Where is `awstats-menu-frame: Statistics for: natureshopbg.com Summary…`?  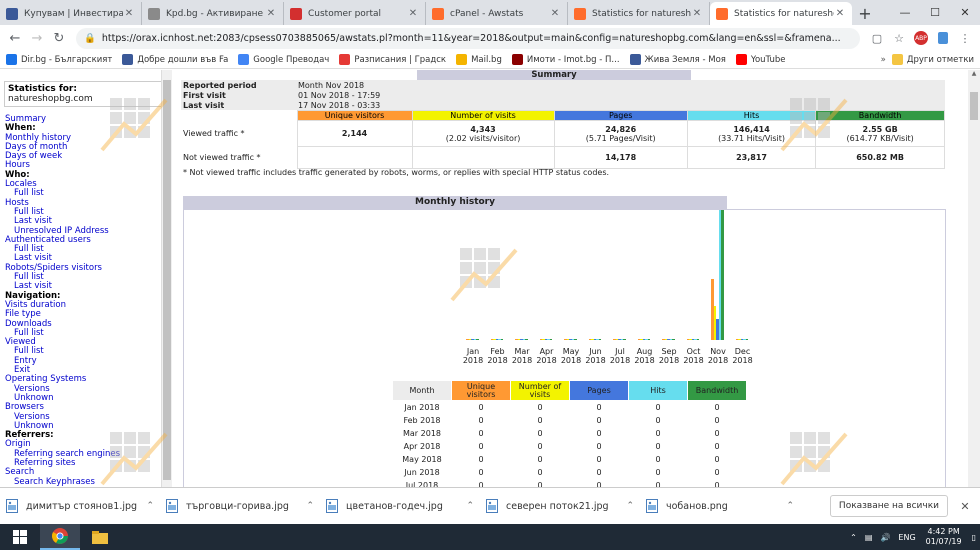 awstats-menu-frame: Statistics for: natureshopbg.com Summary… is located at coordinates (86, 278).